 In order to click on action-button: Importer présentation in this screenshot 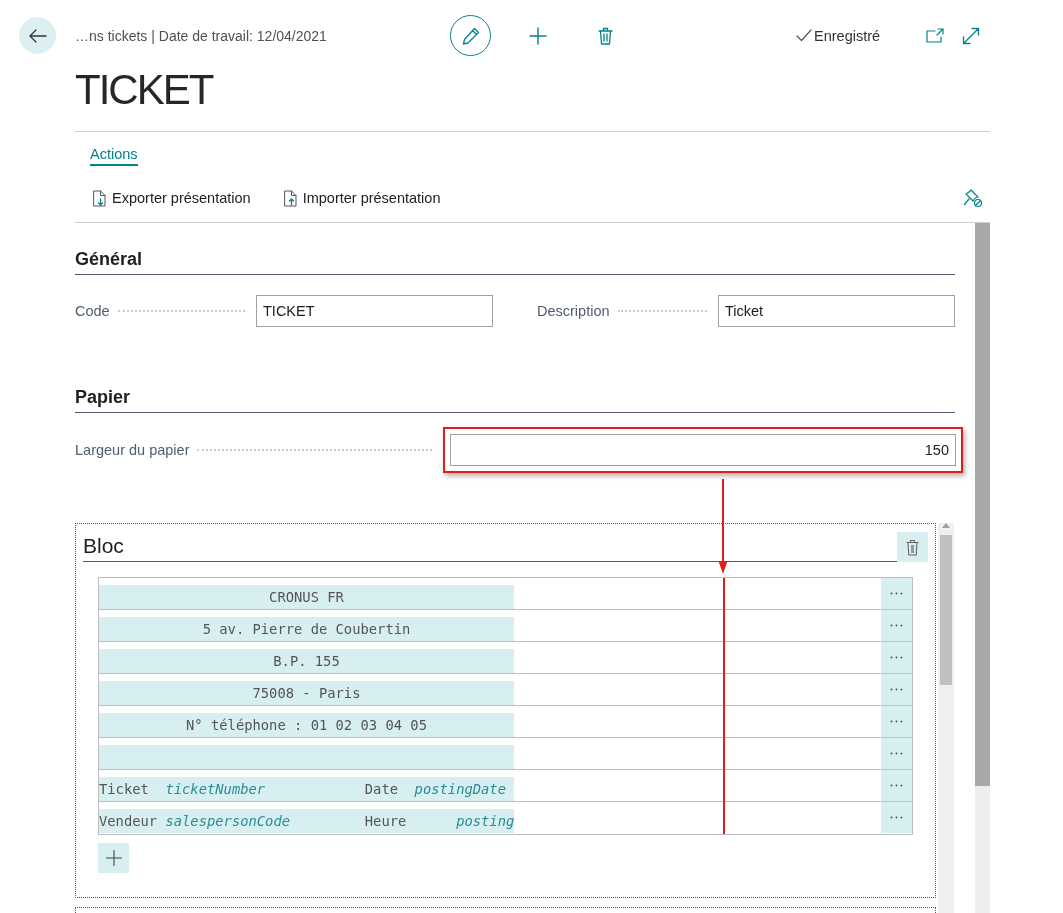, I will do `click(362, 198)`.